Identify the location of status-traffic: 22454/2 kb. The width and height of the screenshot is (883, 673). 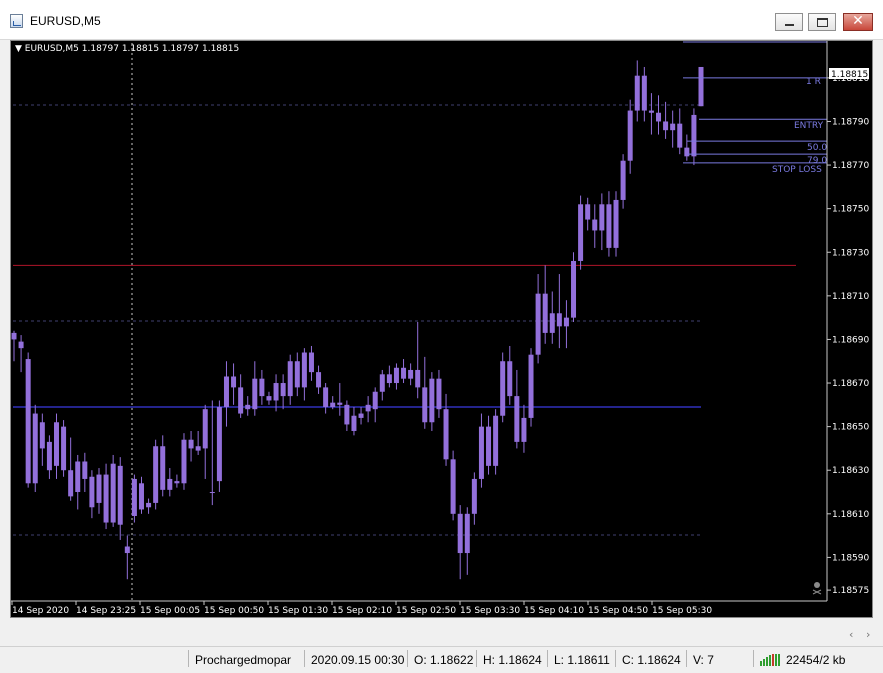
(816, 660).